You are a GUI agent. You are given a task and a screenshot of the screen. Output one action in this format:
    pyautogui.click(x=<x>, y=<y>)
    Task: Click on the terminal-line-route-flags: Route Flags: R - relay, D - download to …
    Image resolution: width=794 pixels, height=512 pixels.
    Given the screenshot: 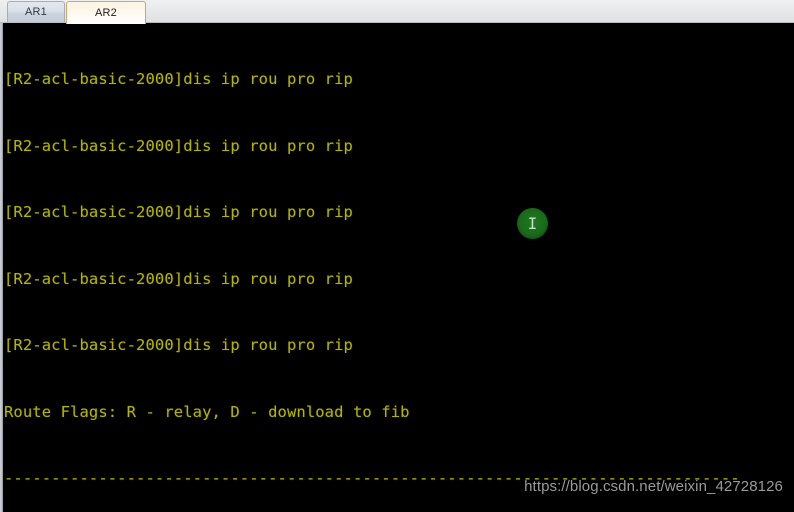 What is the action you would take?
    pyautogui.click(x=207, y=411)
    